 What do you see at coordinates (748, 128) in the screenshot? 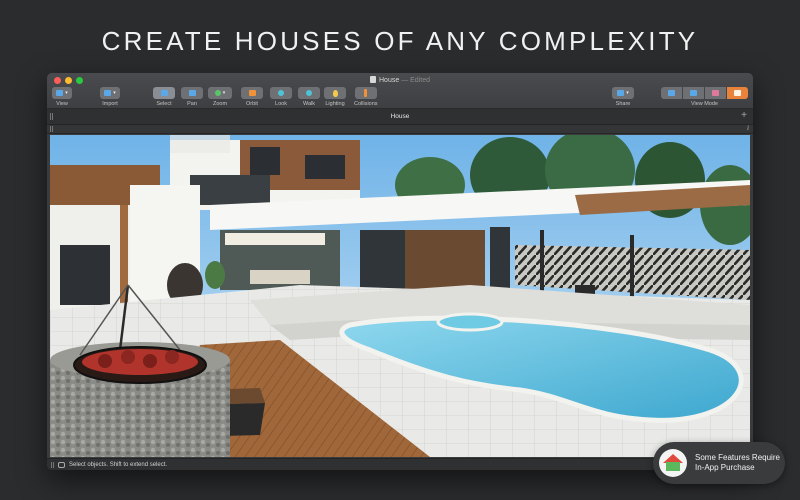
I see `info-icon: i` at bounding box center [748, 128].